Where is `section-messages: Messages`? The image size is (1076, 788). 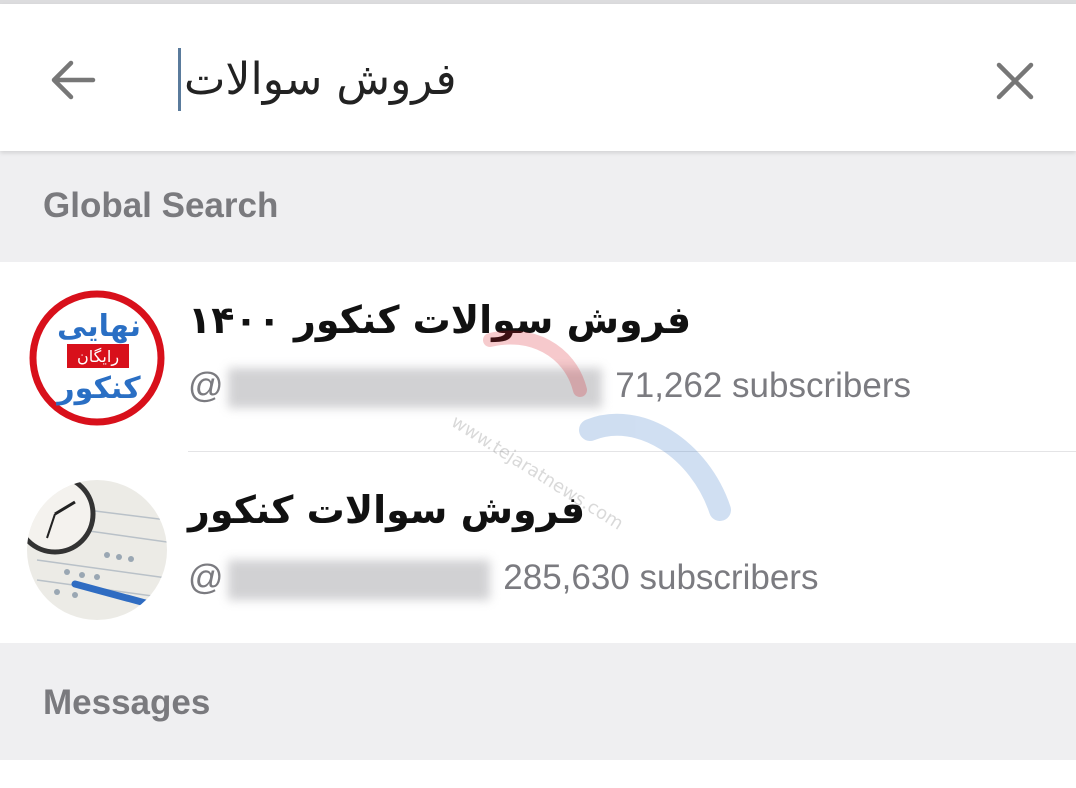 section-messages: Messages is located at coordinates (127, 702).